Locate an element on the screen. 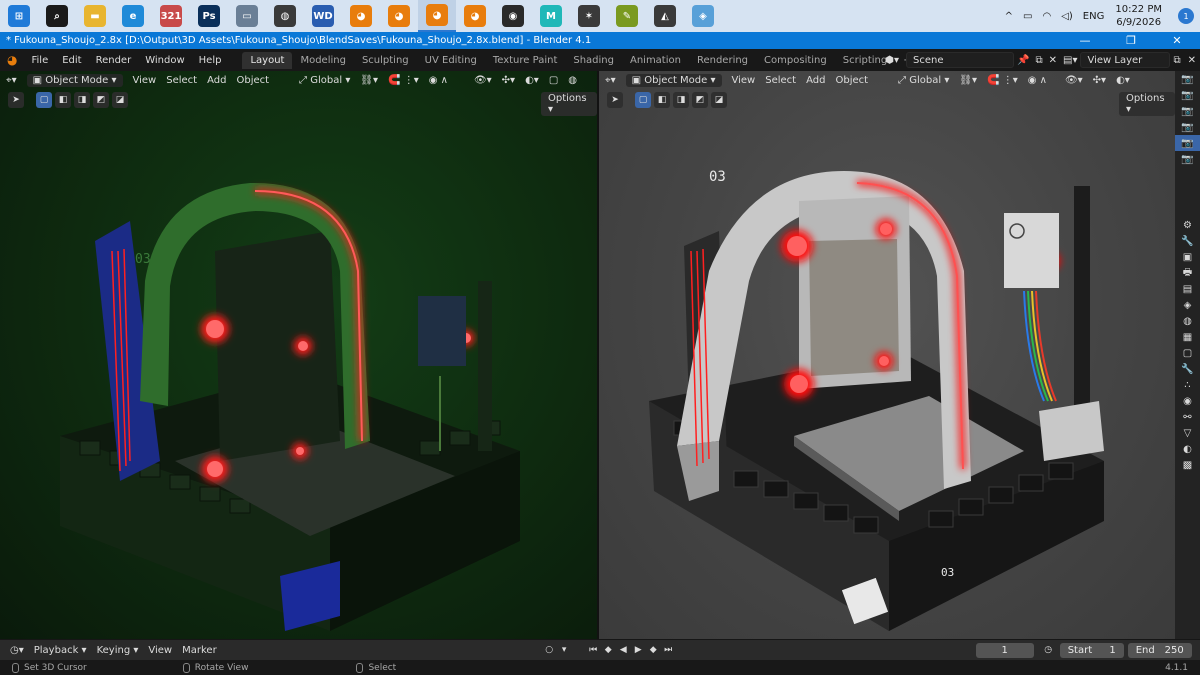  system-clock: 10:22 PM 6/9/2026 is located at coordinates (1138, 16).